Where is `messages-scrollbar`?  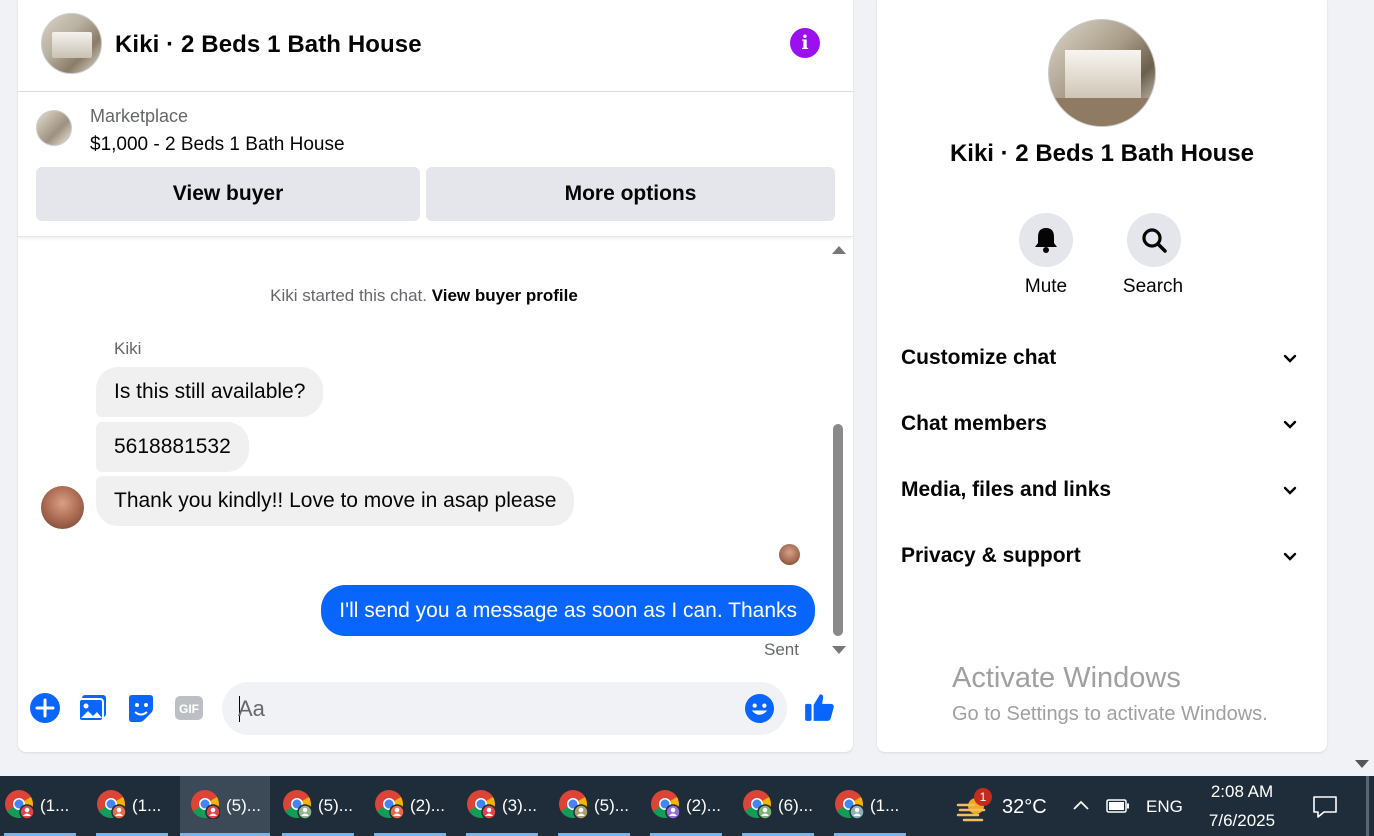 messages-scrollbar is located at coordinates (838, 453).